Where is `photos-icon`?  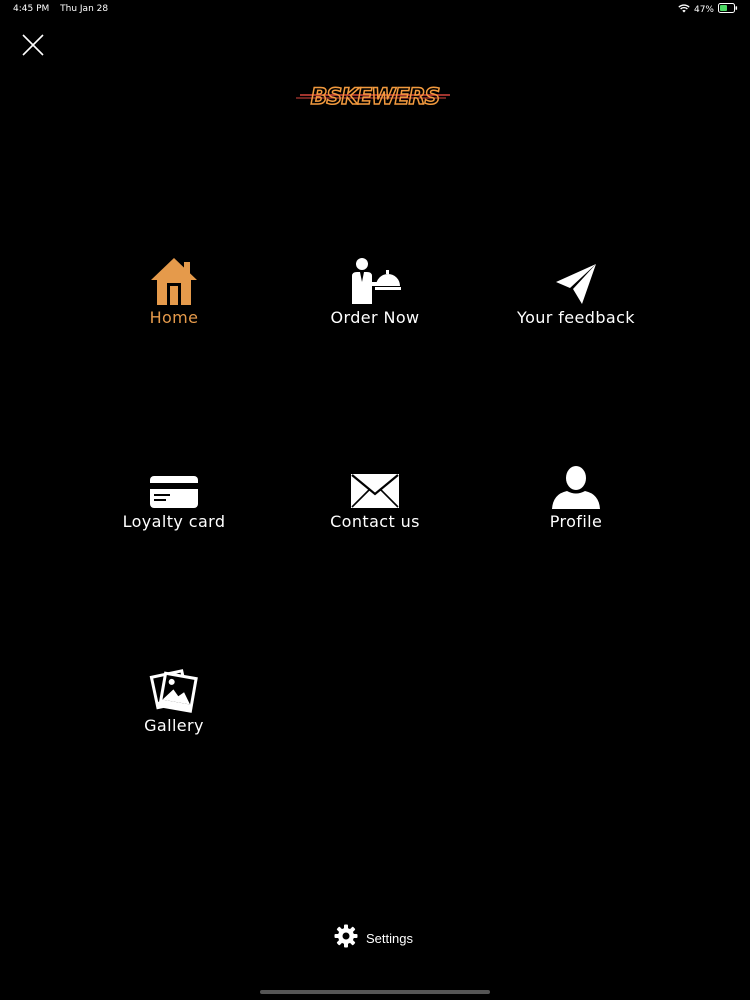
photos-icon is located at coordinates (174, 689).